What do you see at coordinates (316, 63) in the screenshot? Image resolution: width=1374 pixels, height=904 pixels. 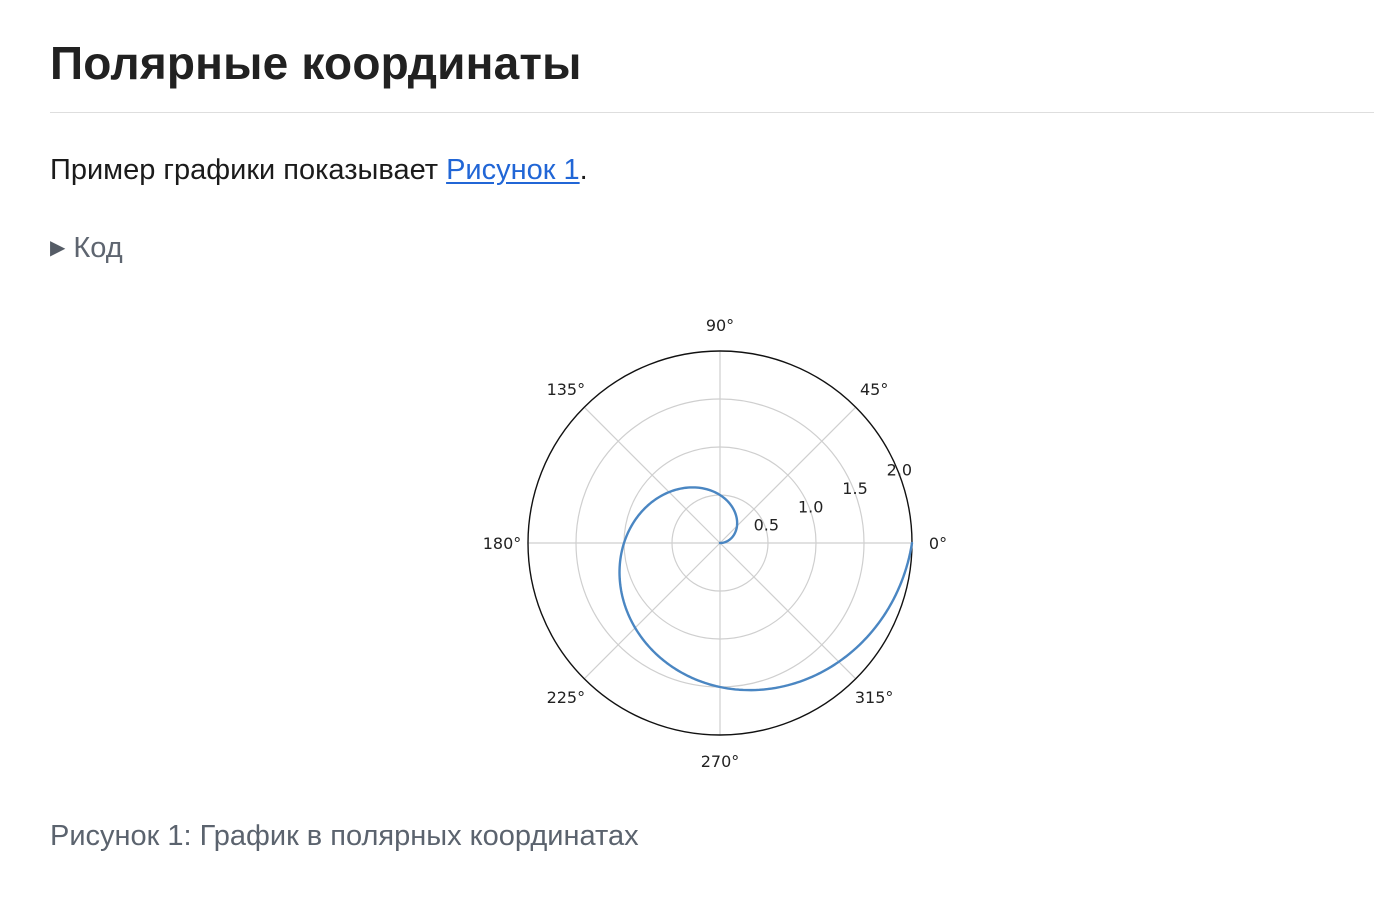 I see `page-title: Полярные координаты` at bounding box center [316, 63].